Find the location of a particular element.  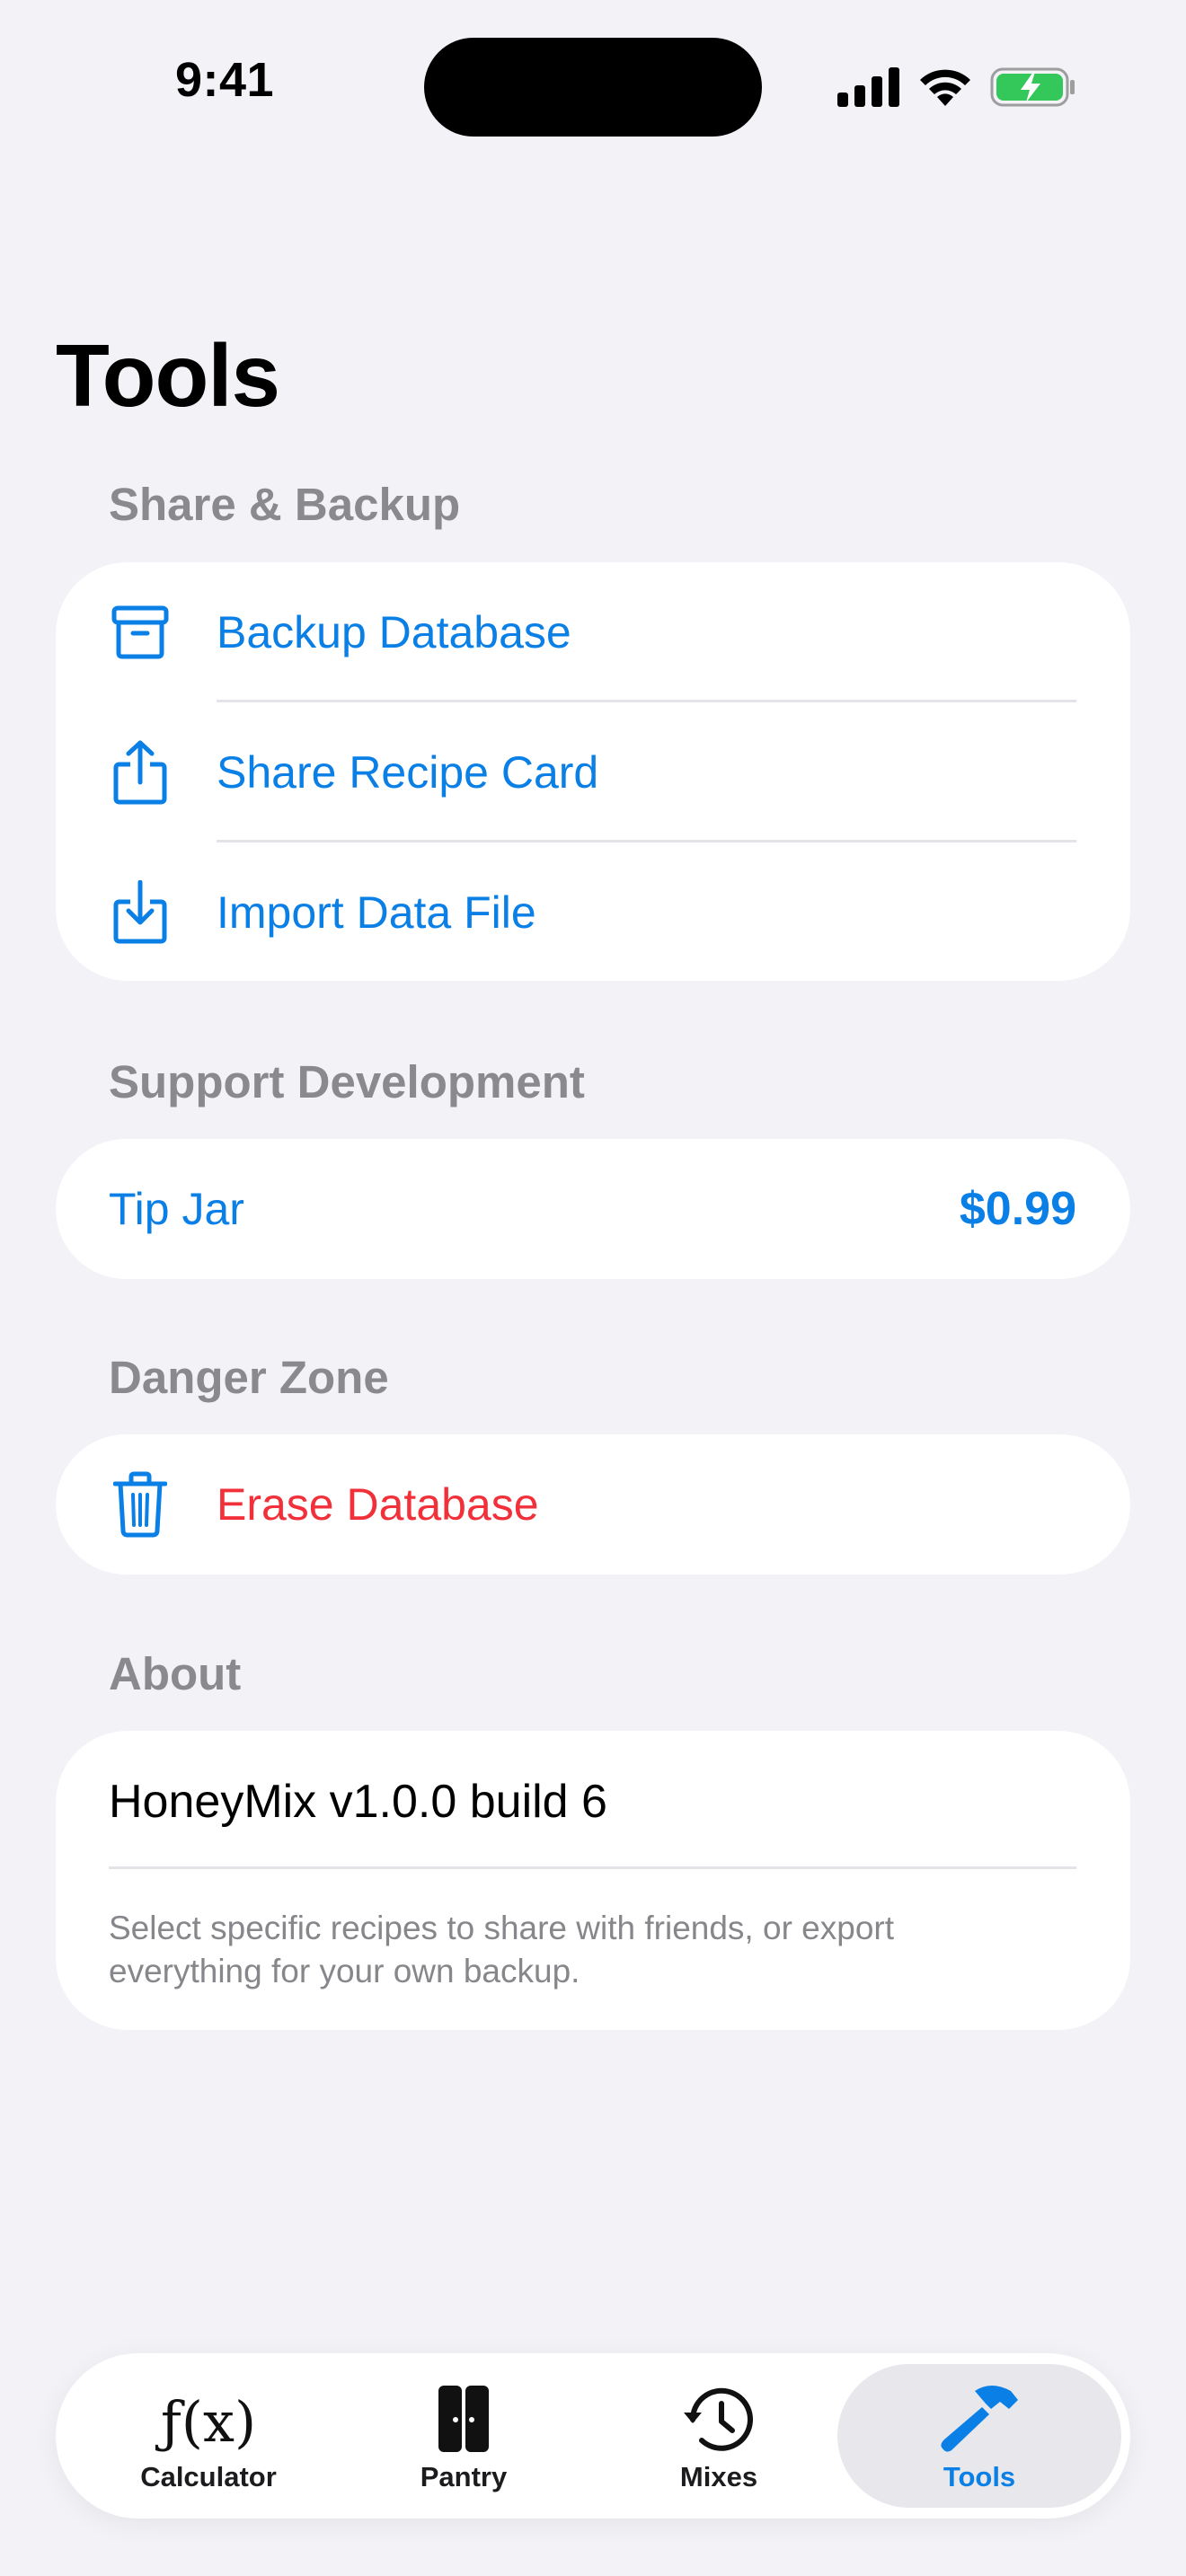

status-icons is located at coordinates (956, 87).